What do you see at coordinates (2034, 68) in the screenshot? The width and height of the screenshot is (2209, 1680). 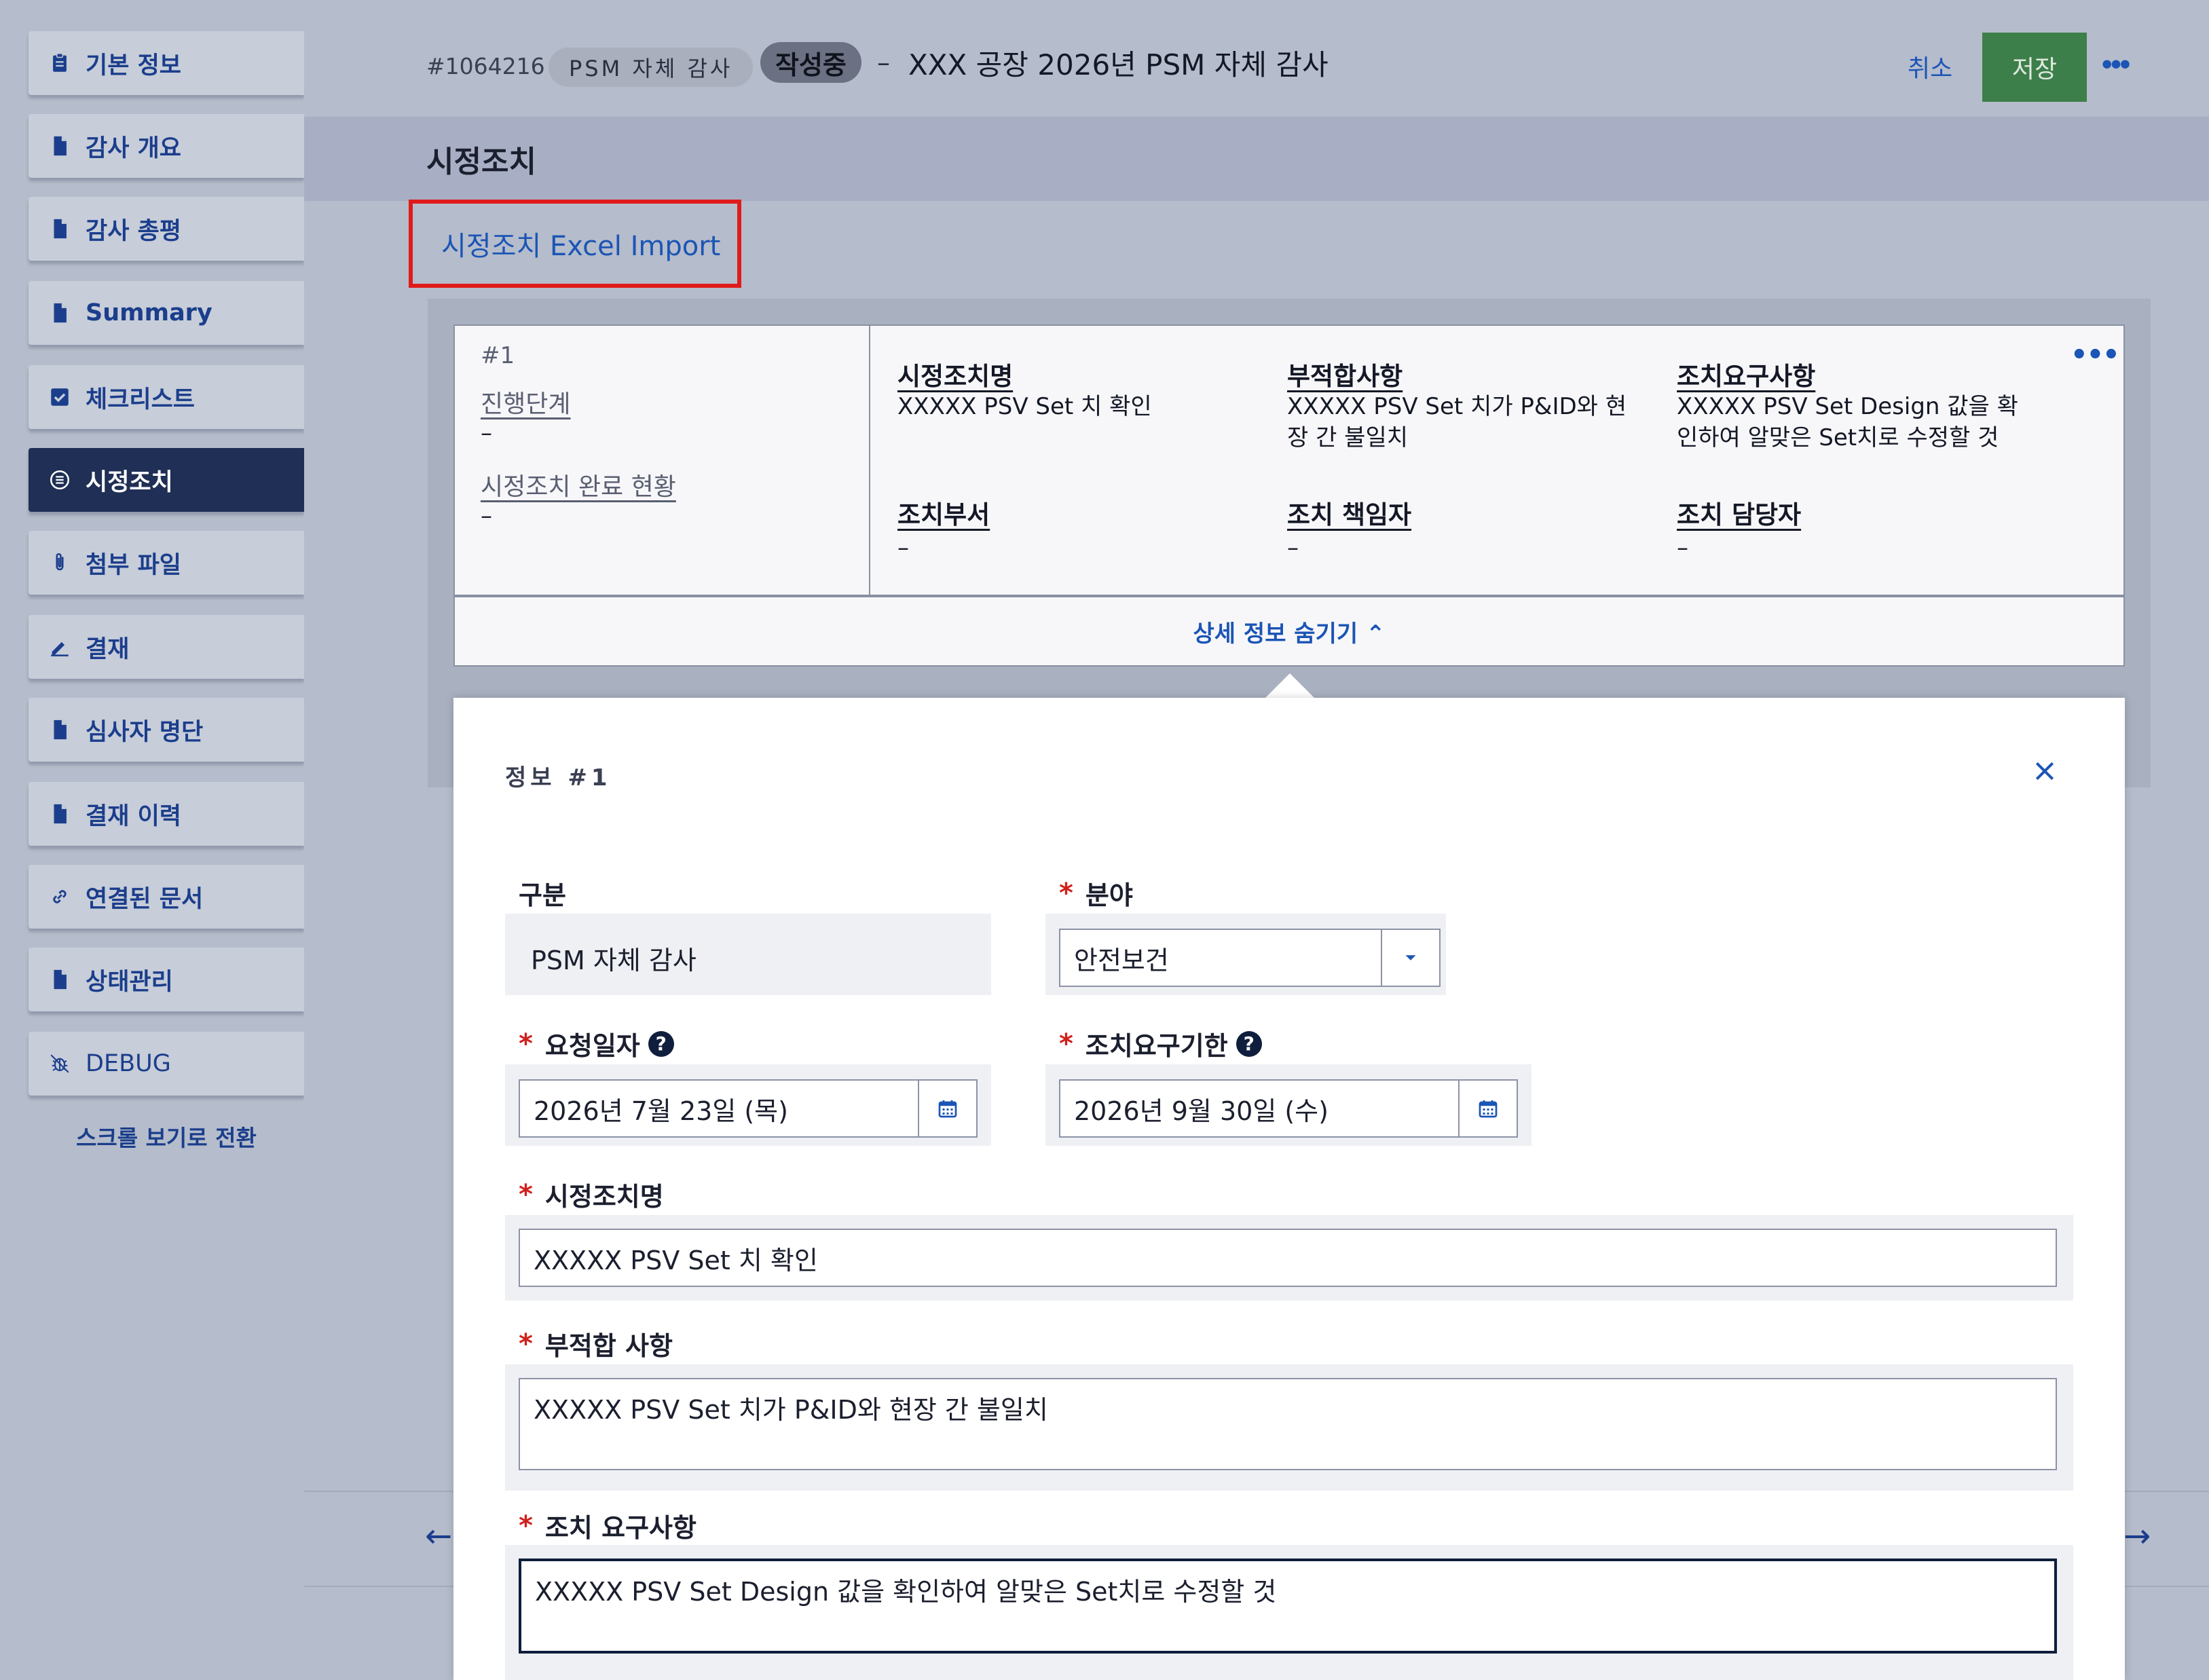 I see `save-button: 저장` at bounding box center [2034, 68].